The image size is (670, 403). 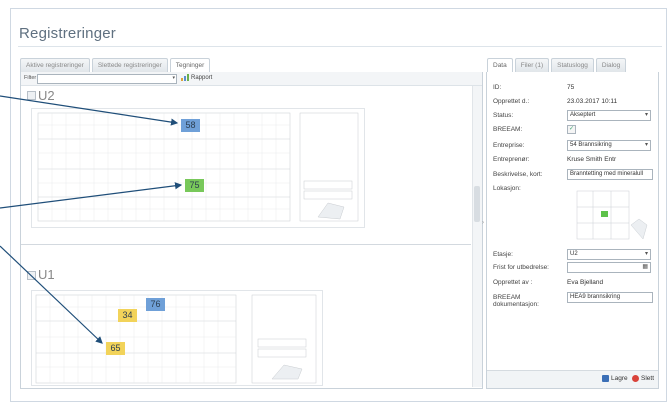 What do you see at coordinates (46, 274) in the screenshot?
I see `floor-u1-label: U1` at bounding box center [46, 274].